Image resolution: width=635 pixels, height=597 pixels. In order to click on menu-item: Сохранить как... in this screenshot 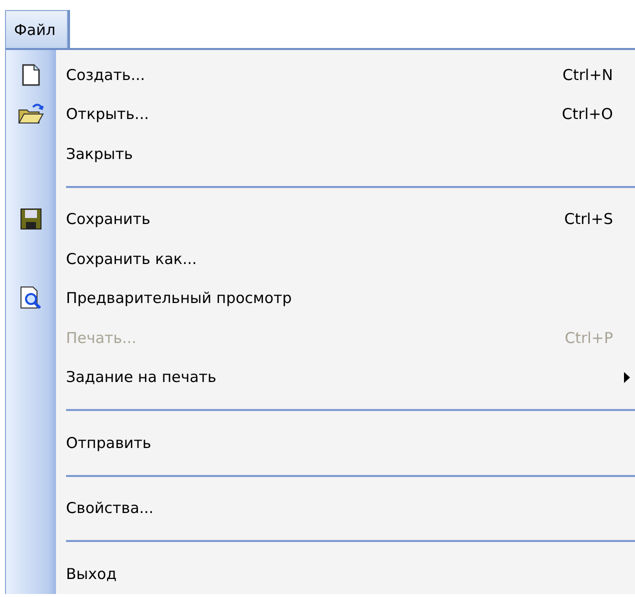, I will do `click(320, 258)`.